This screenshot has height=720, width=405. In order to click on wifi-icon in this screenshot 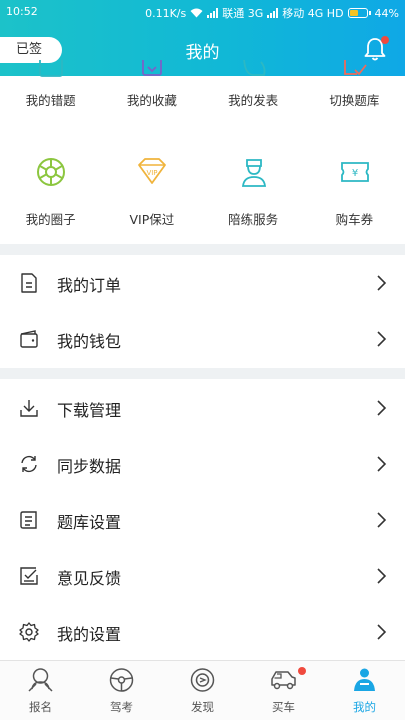, I will do `click(196, 13)`.